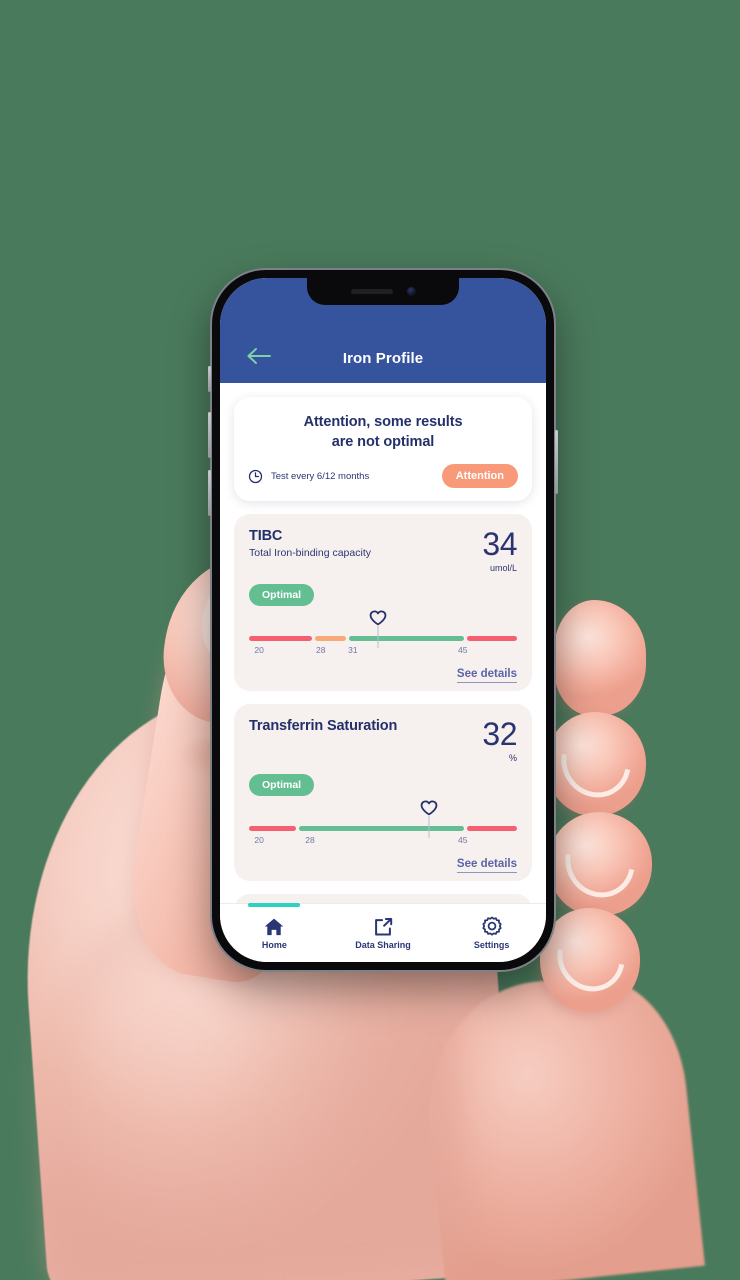  I want to click on result-value-group: 32 %, so click(499, 740).